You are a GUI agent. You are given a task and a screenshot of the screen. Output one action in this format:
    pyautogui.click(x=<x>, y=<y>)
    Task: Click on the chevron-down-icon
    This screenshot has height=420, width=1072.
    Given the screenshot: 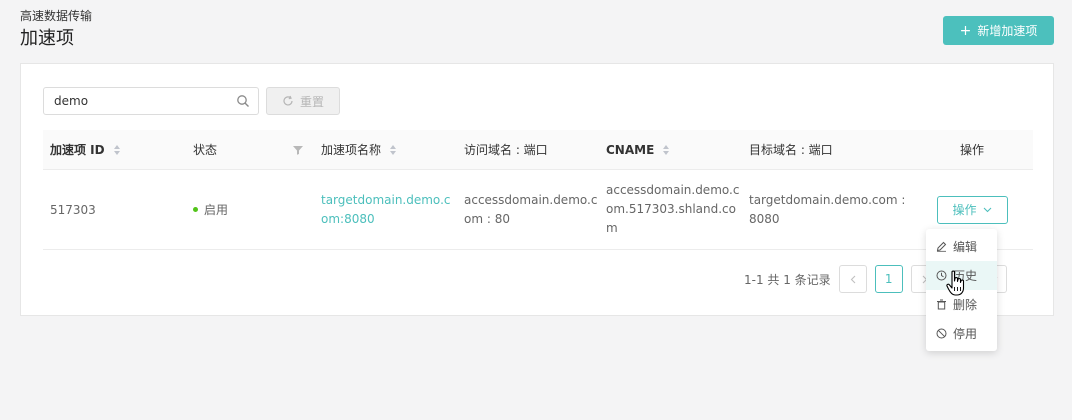 What is the action you would take?
    pyautogui.click(x=987, y=209)
    